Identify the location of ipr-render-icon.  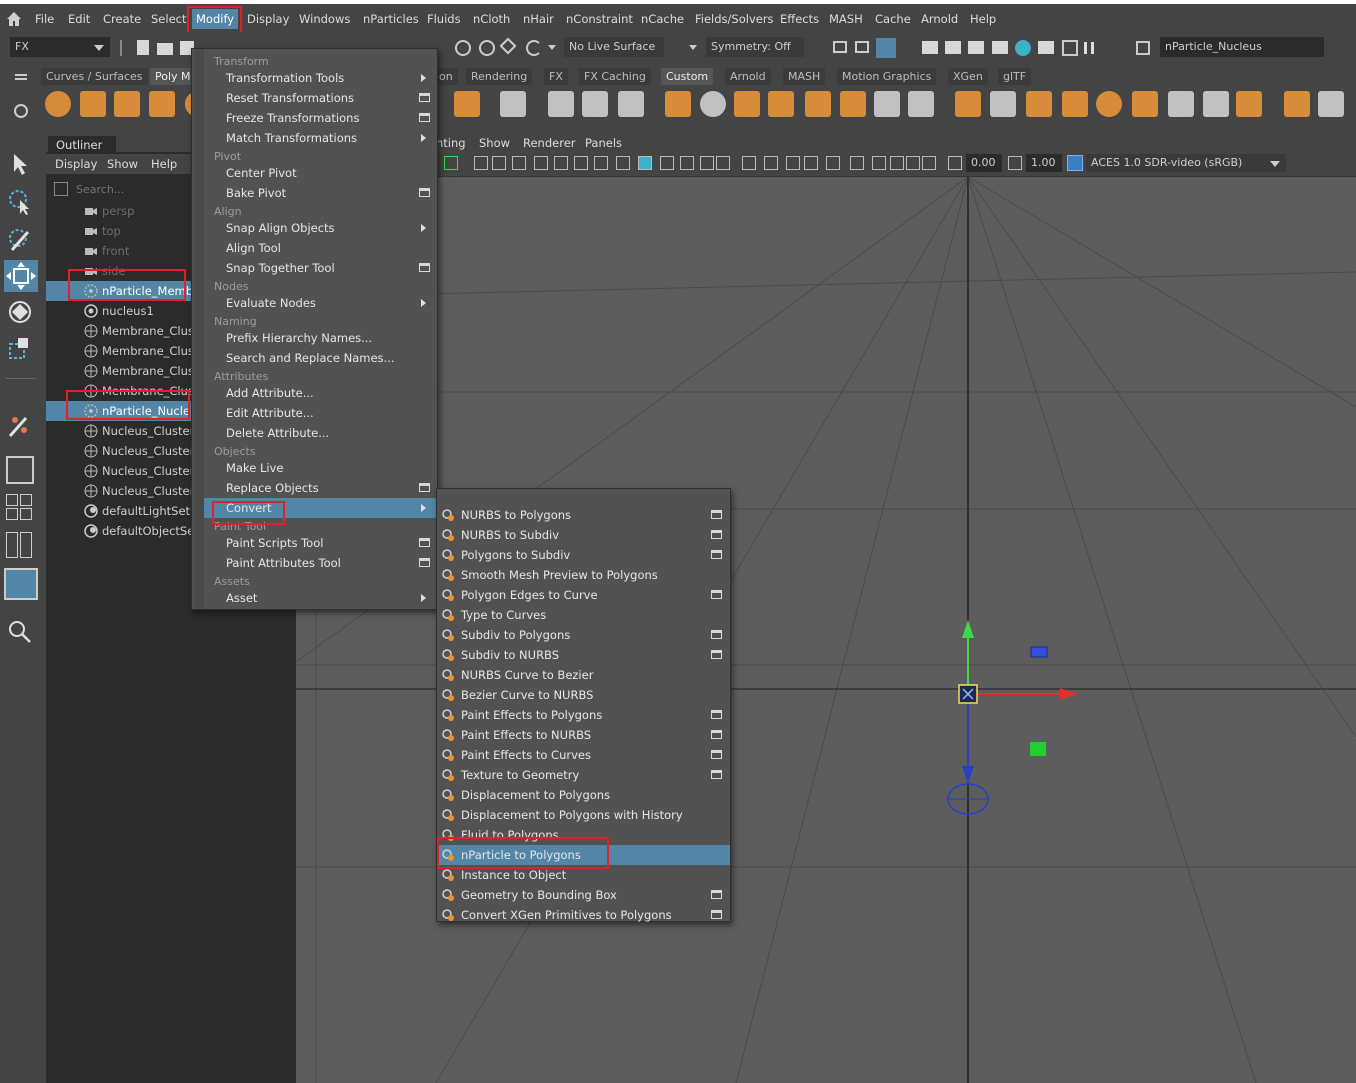
(976, 47).